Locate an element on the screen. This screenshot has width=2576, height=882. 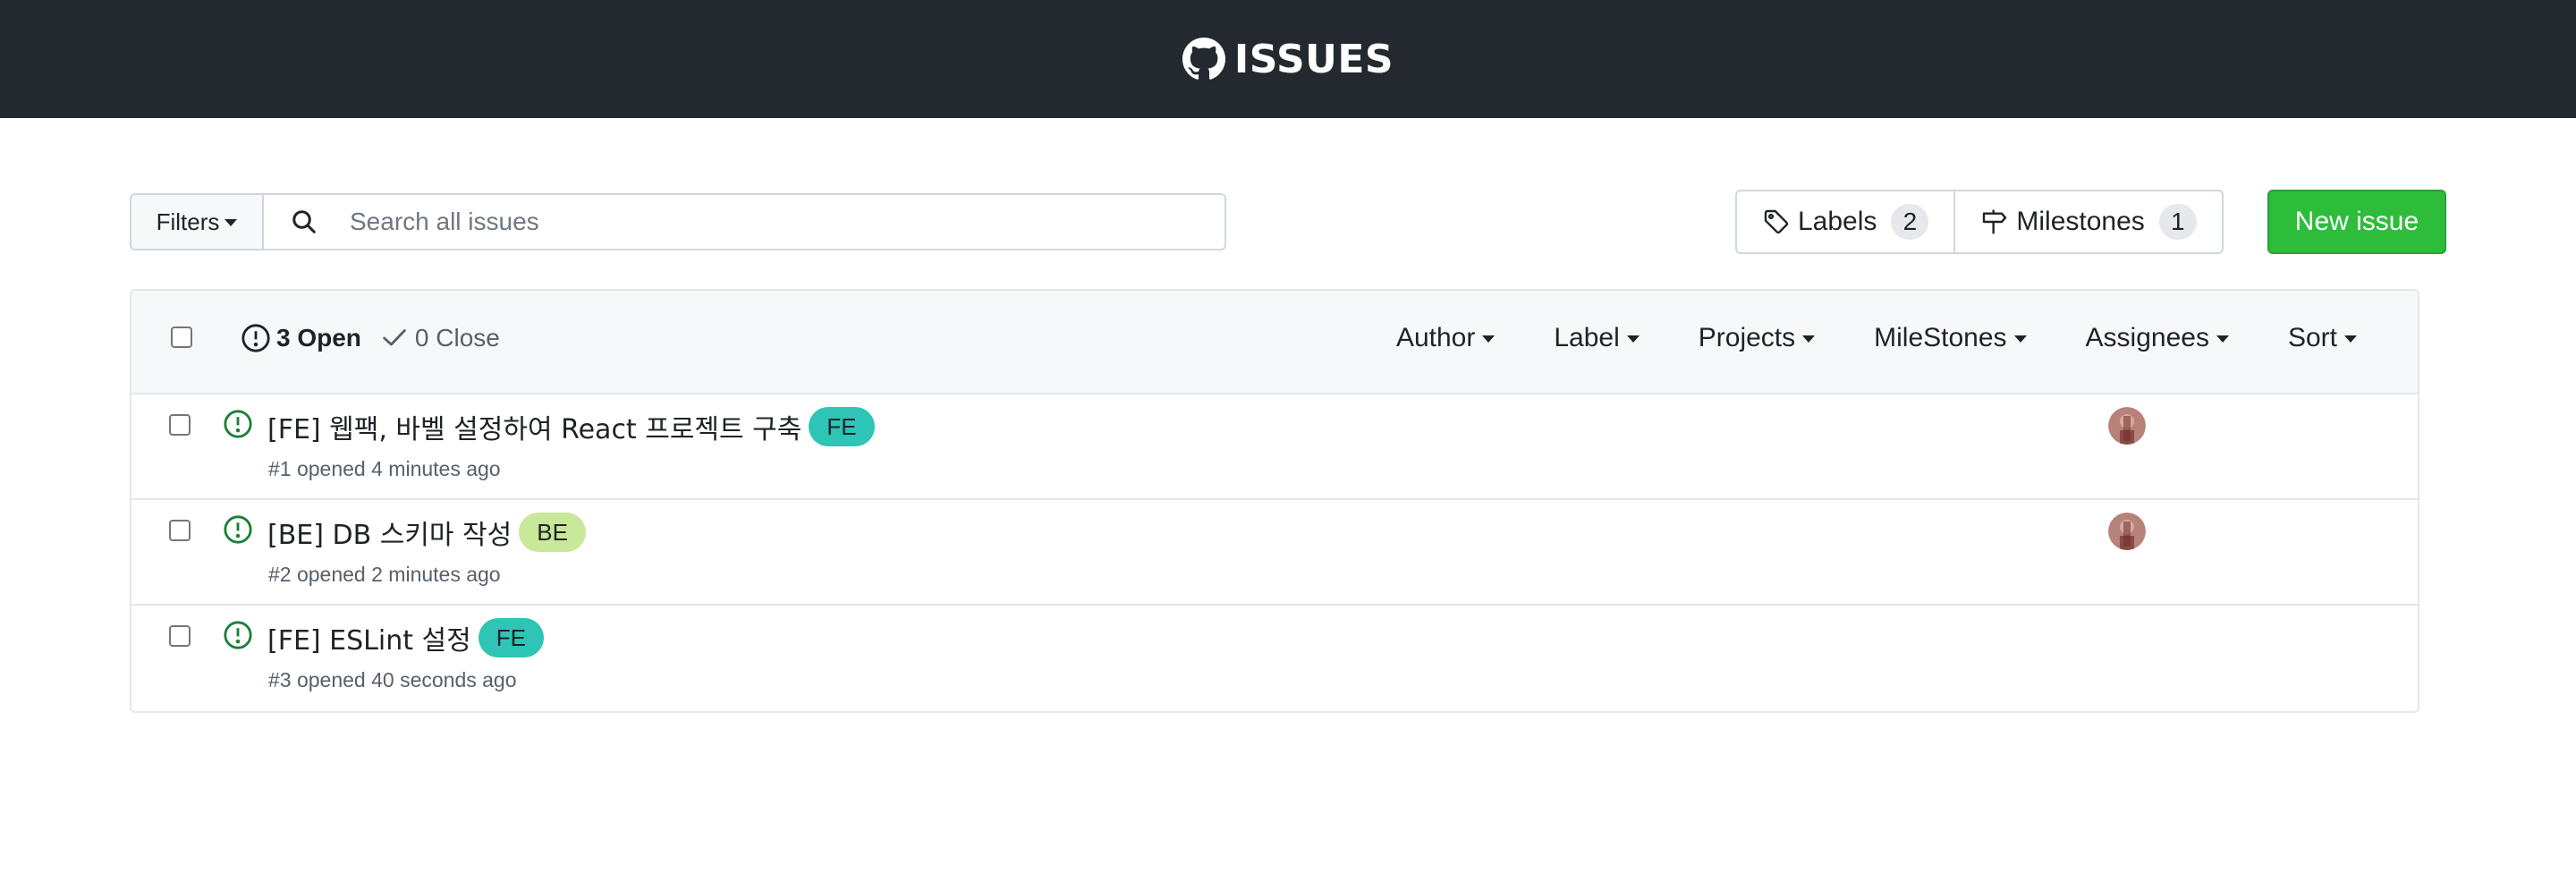
issue-title-line: [FE] 웹팩, 바벨 설정하여 React 프로젝트 구축 FE is located at coordinates (571, 426).